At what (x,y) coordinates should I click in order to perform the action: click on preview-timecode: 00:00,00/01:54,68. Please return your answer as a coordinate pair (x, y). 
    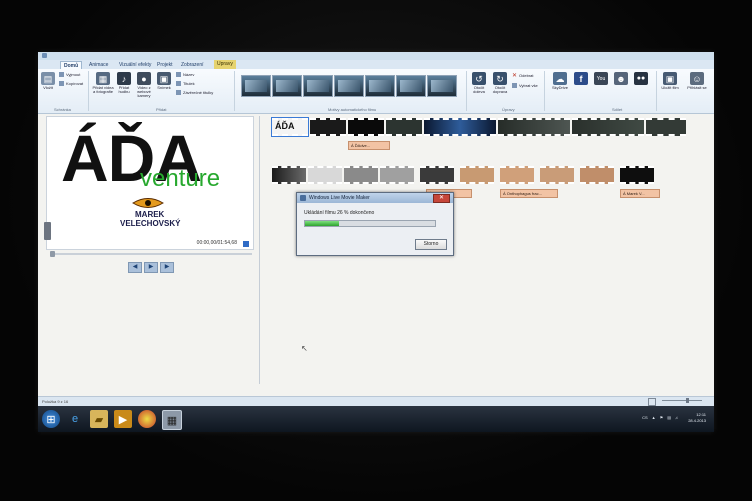
    Looking at the image, I should click on (216, 243).